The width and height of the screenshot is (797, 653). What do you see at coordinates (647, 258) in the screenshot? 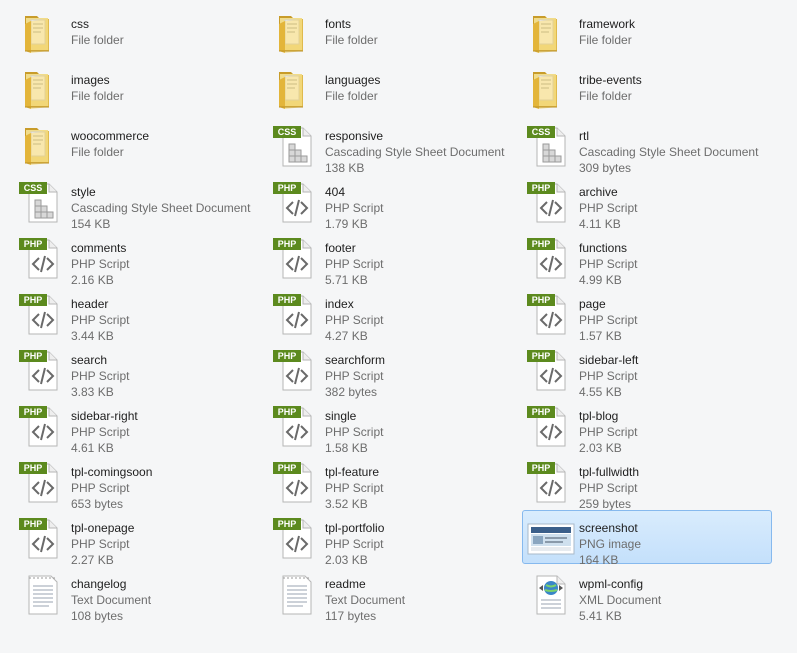
I see `file-item-functions: PHP functions PHP Script 4.99 KB` at bounding box center [647, 258].